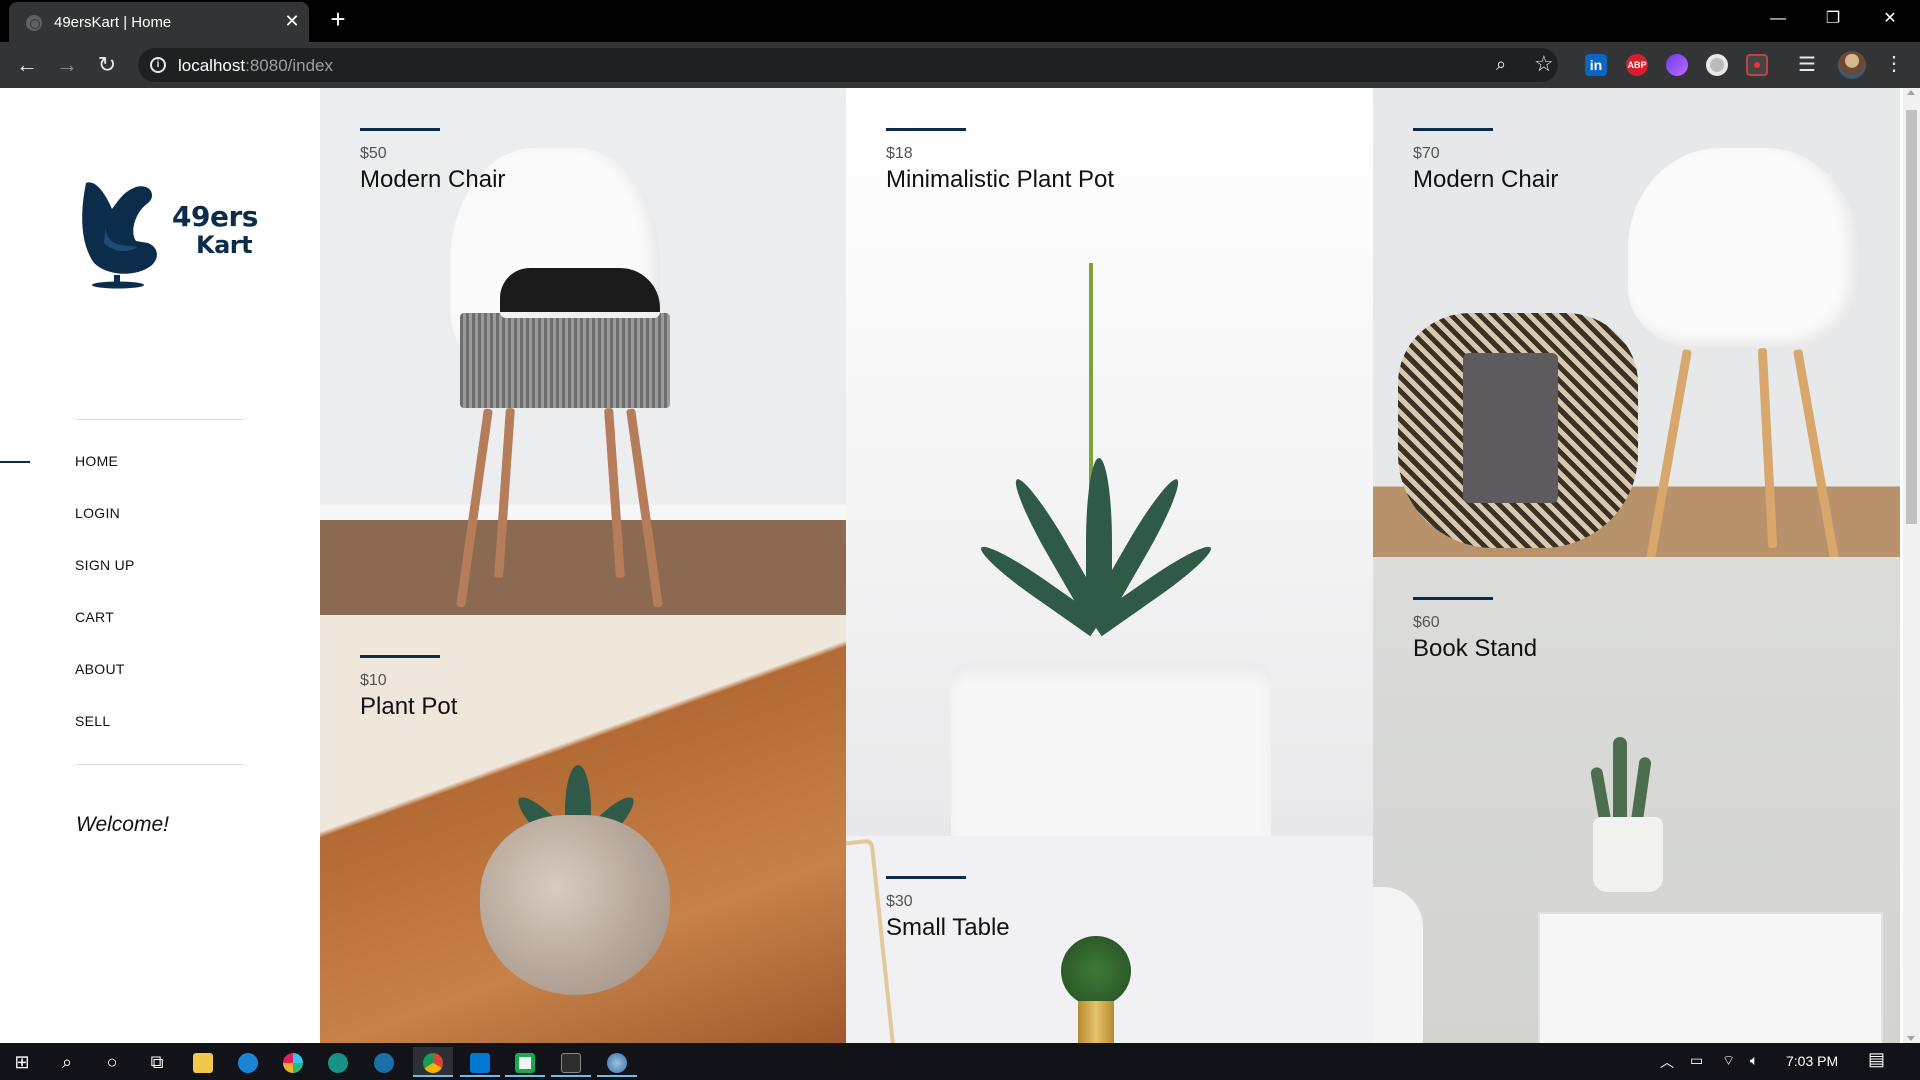 The image size is (1920, 1080). What do you see at coordinates (107, 65) in the screenshot?
I see `reload-icon: ↻` at bounding box center [107, 65].